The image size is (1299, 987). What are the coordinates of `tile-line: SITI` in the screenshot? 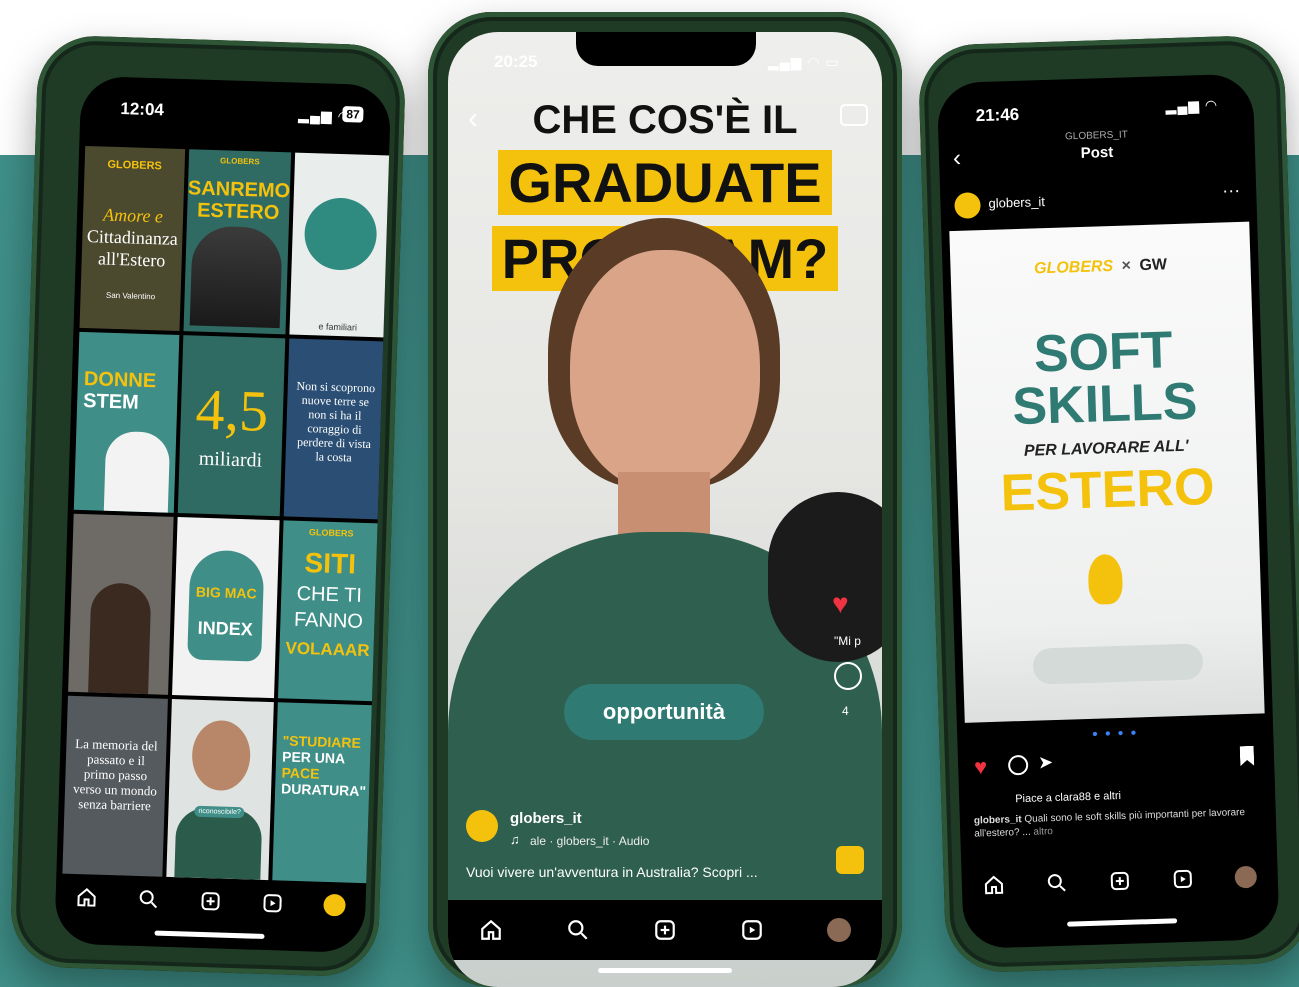 It's located at (330, 563).